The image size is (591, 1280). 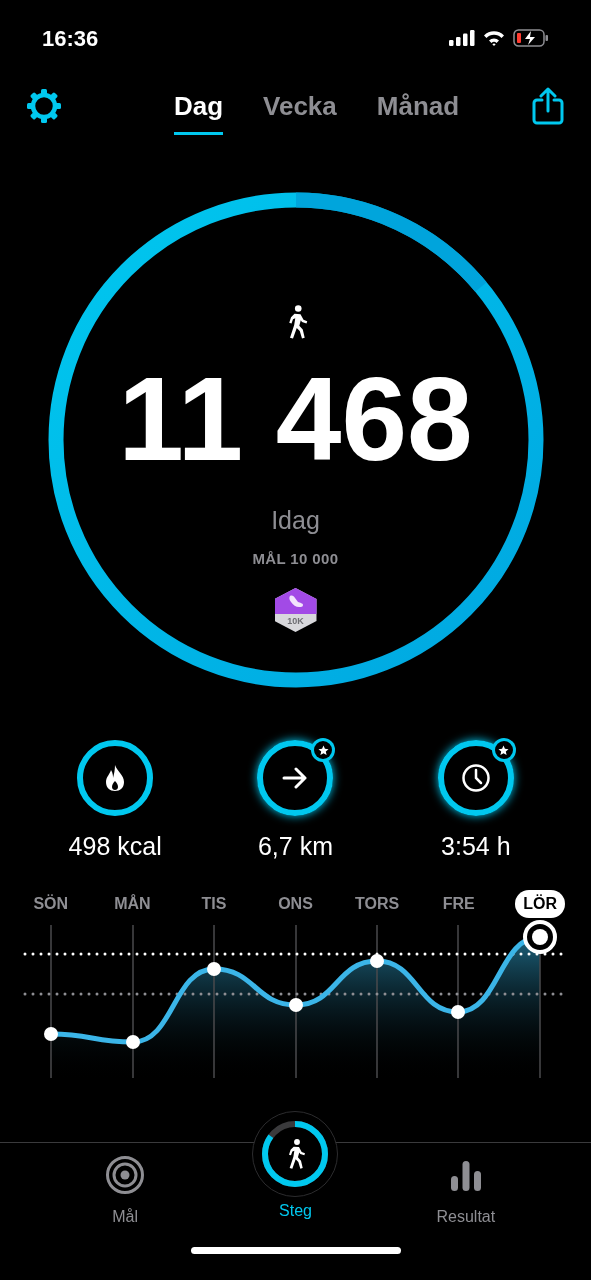 What do you see at coordinates (214, 903) in the screenshot?
I see `day-label: TIS` at bounding box center [214, 903].